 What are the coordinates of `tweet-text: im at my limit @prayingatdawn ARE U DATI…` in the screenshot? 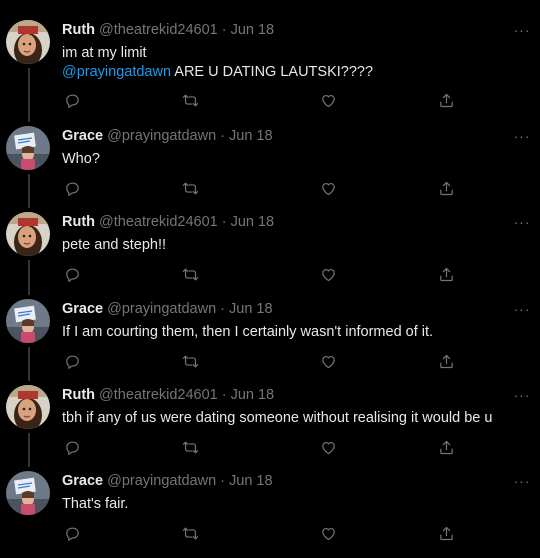 It's located at (217, 63).